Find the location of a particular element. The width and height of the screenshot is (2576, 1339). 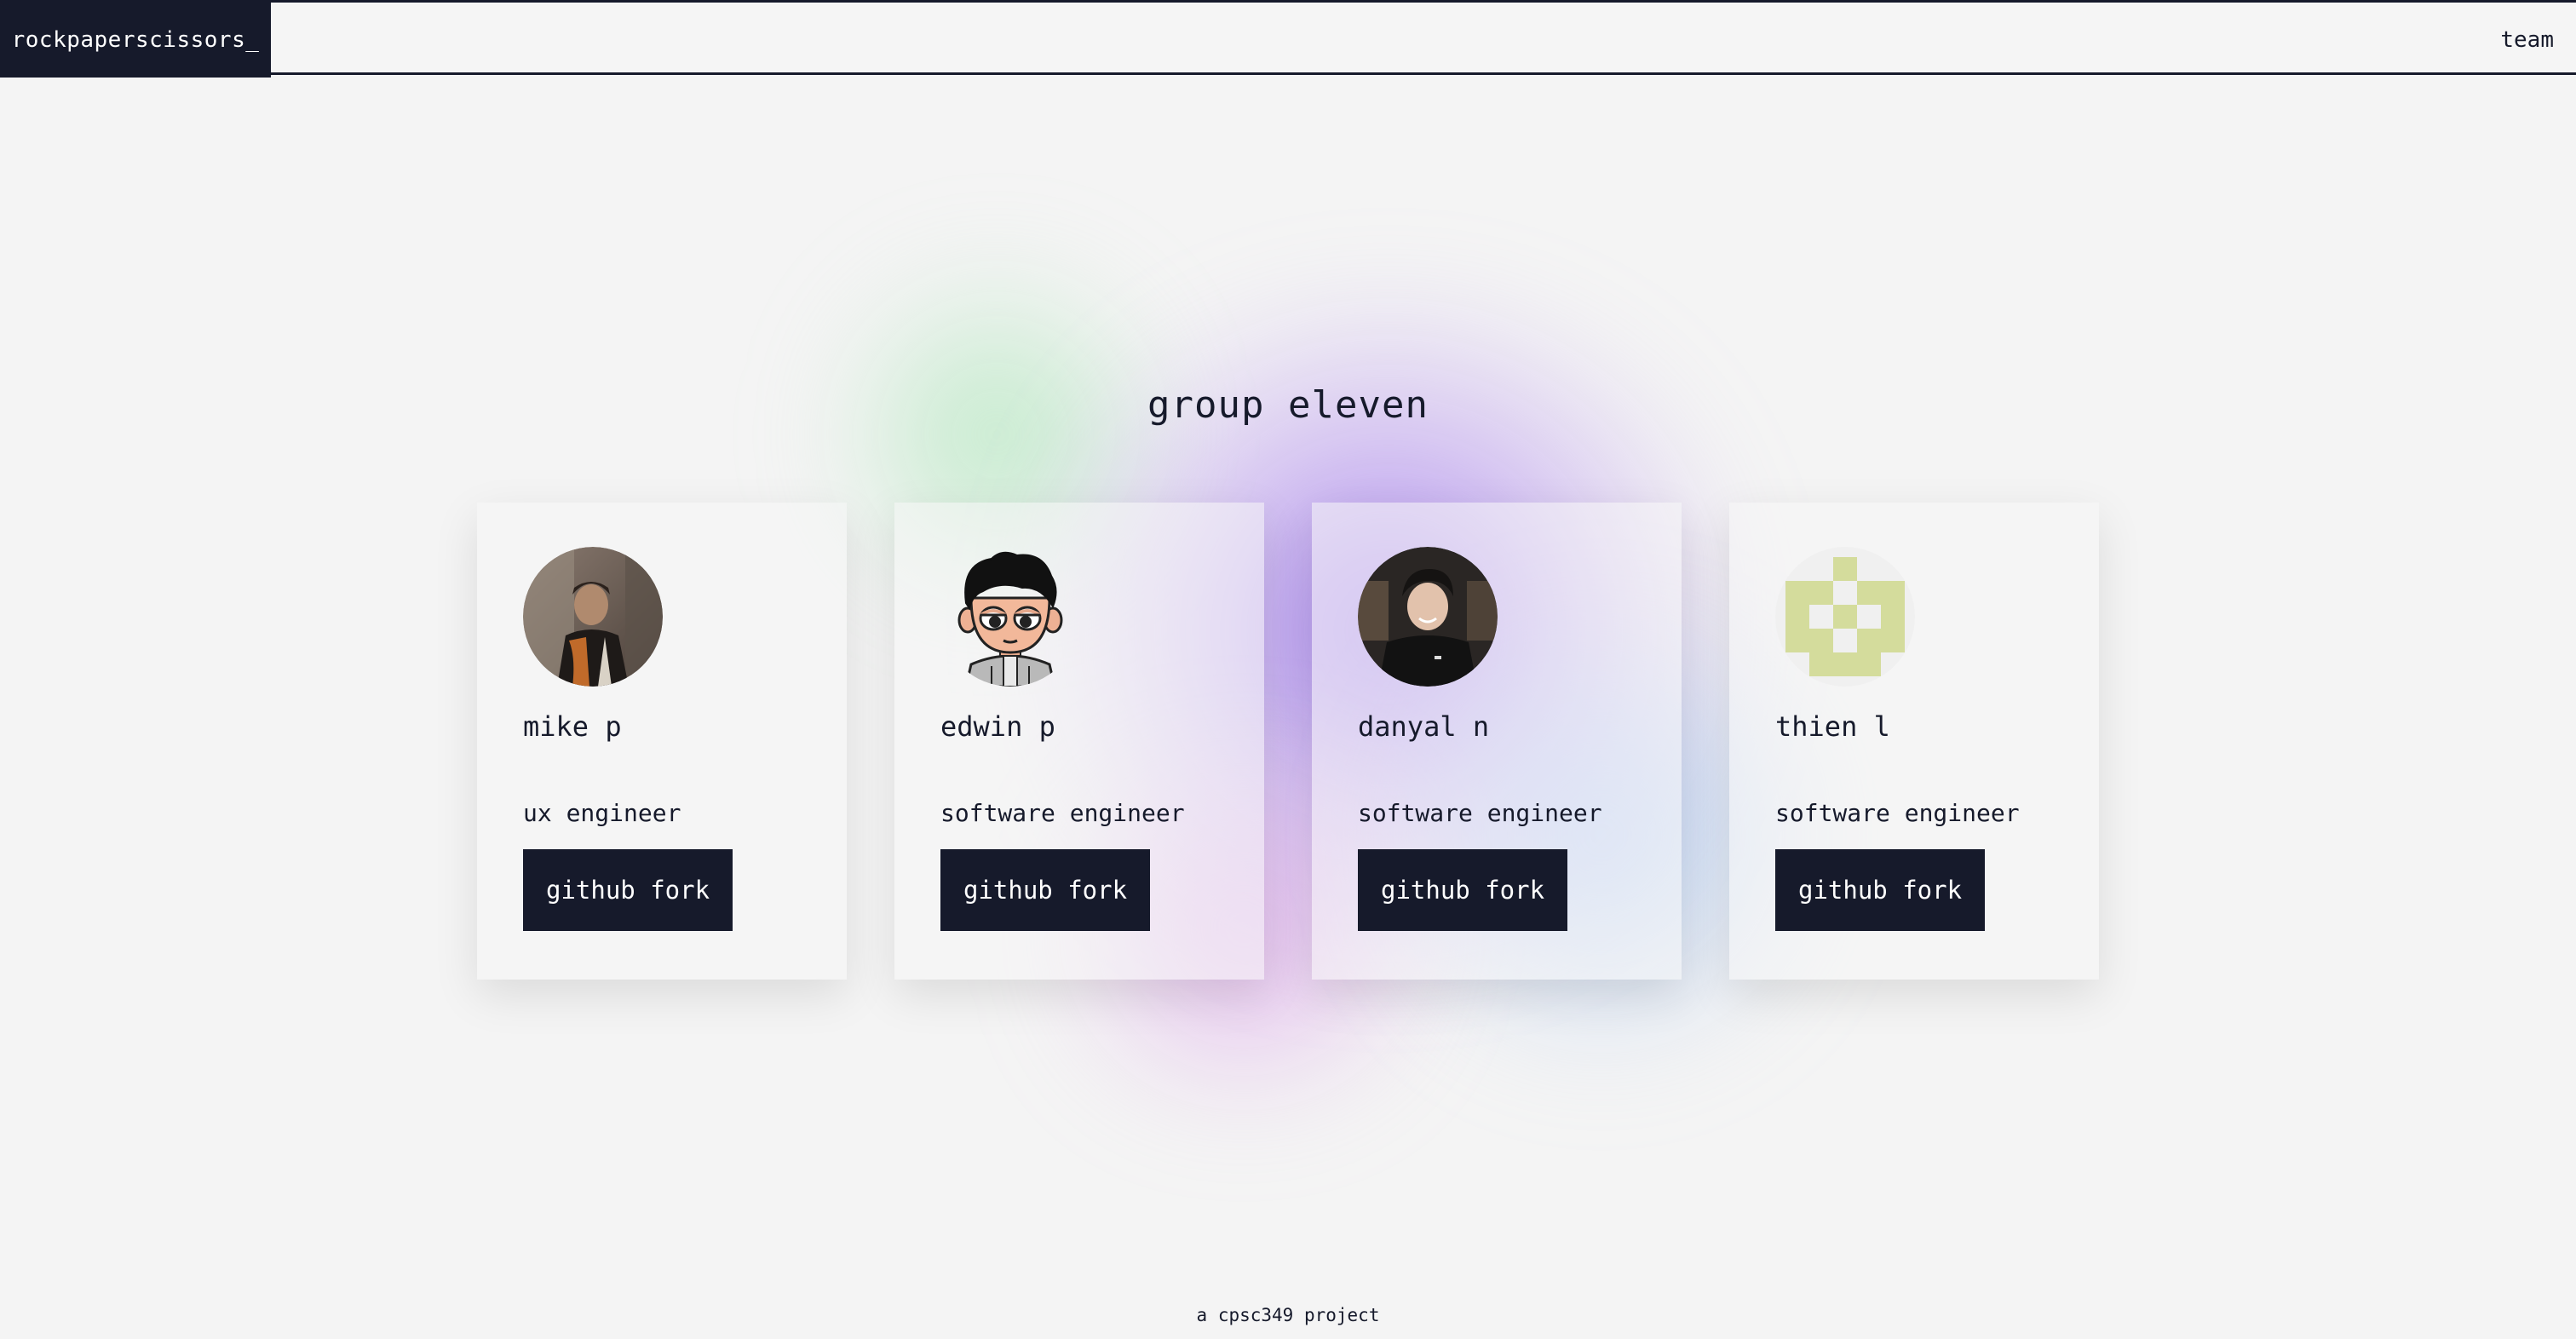

footer-text: a cpsc349 project is located at coordinates (1288, 1315).